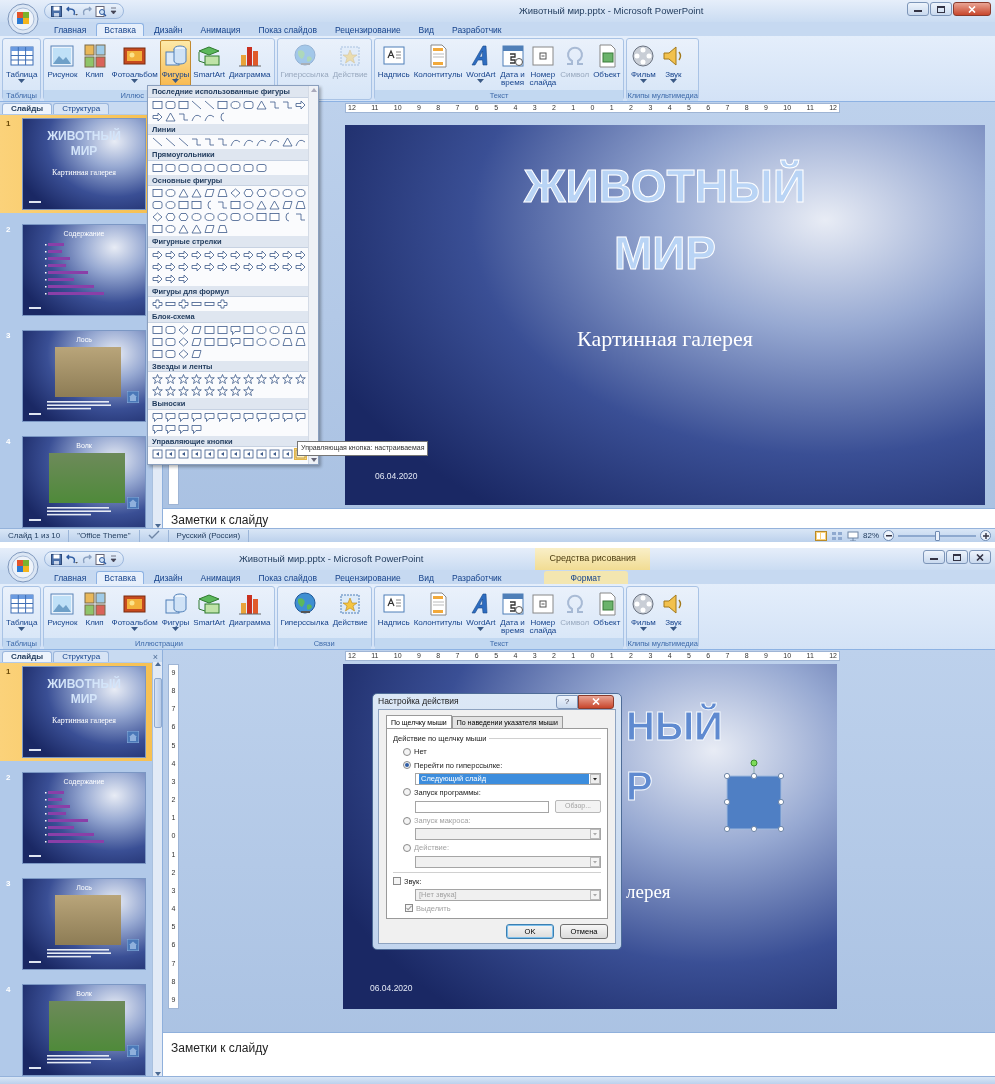  What do you see at coordinates (35, 535) in the screenshot?
I see `status-text: Слайд 1 из 10` at bounding box center [35, 535].